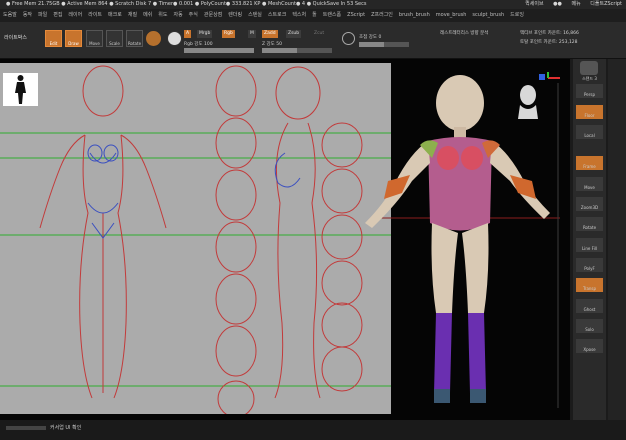  I want to click on focal-value: 0, so click(380, 37).